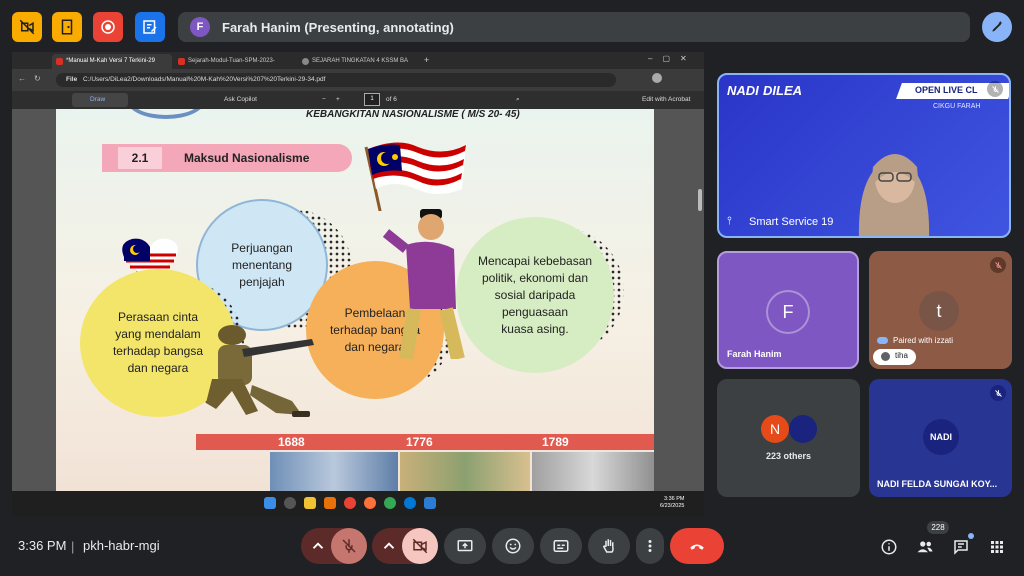 The height and width of the screenshot is (576, 1024). Describe the element at coordinates (672, 506) in the screenshot. I see `taskbar-date: 6/23/2025` at that location.